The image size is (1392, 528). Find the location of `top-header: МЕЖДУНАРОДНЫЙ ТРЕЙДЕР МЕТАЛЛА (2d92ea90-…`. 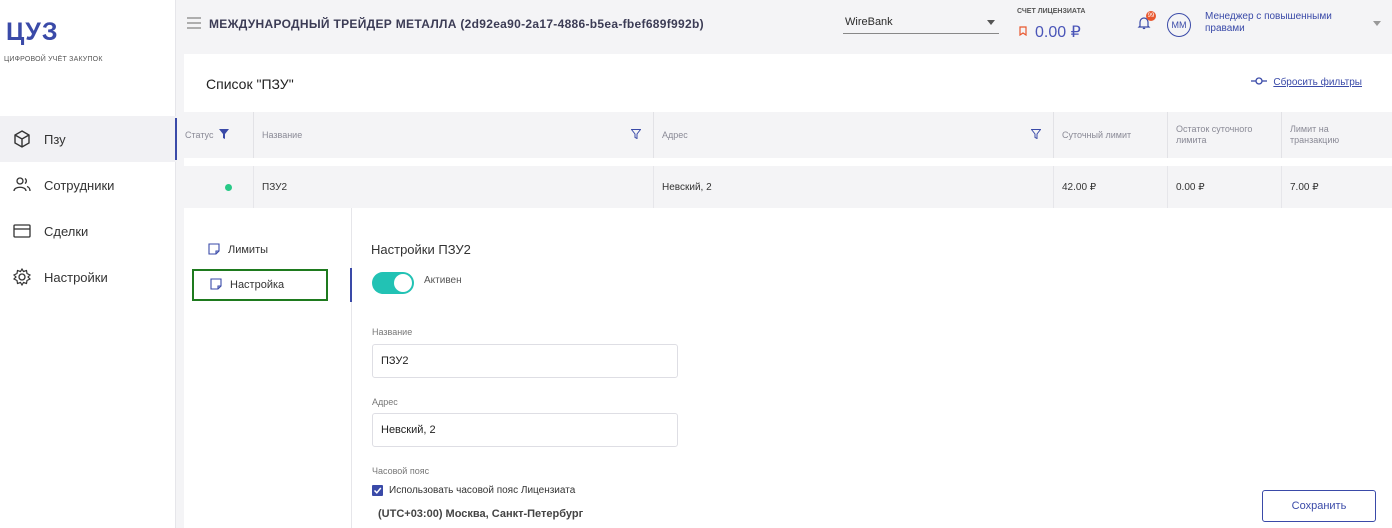

top-header: МЕЖДУНАРОДНЫЙ ТРЕЙДЕР МЕТАЛЛА (2d92ea90-… is located at coordinates (784, 24).